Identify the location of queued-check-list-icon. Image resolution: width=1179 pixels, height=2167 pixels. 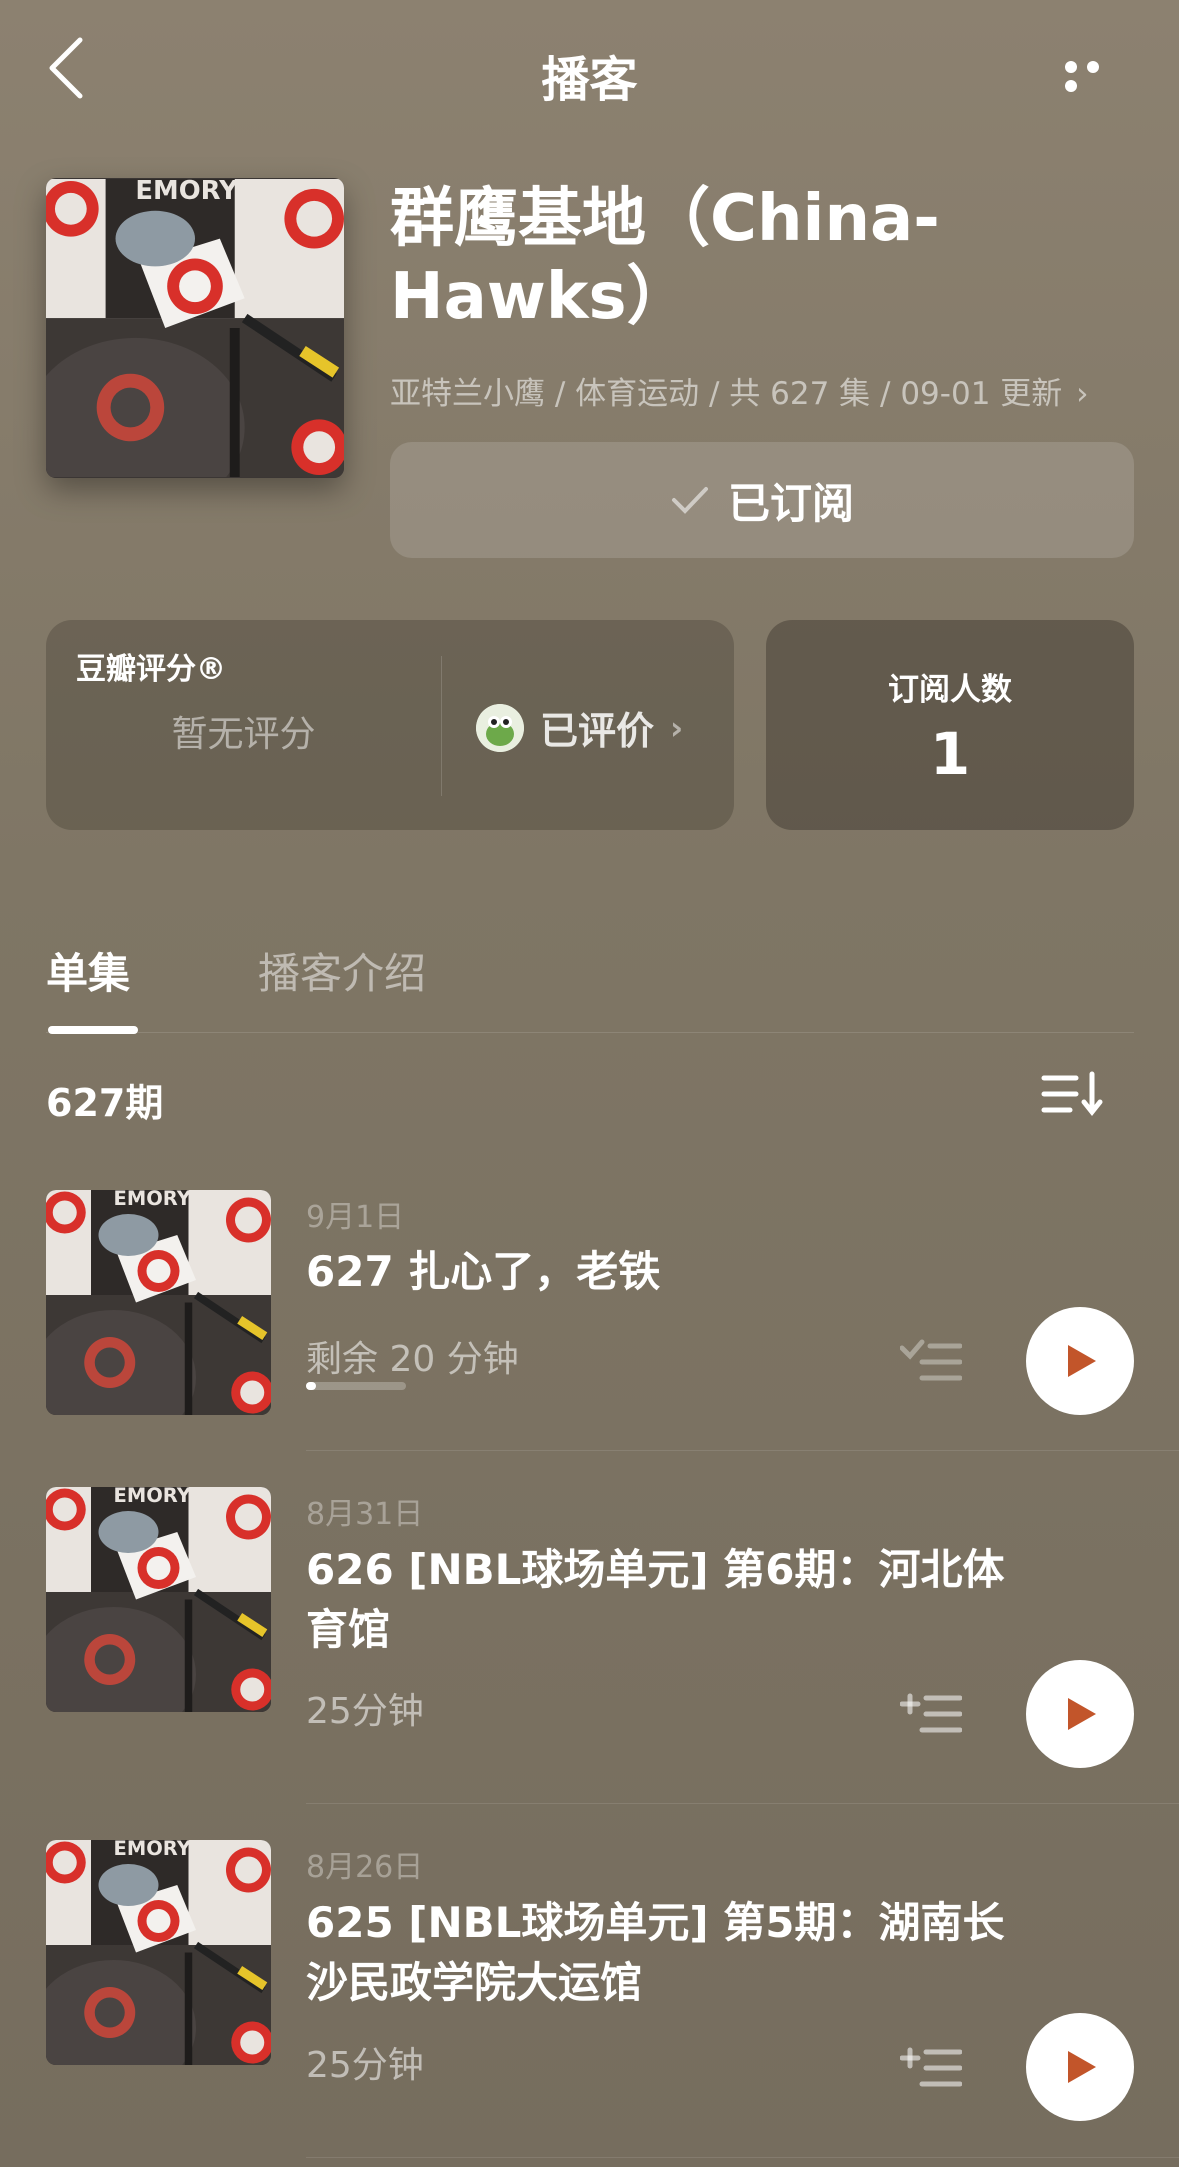
(931, 1361).